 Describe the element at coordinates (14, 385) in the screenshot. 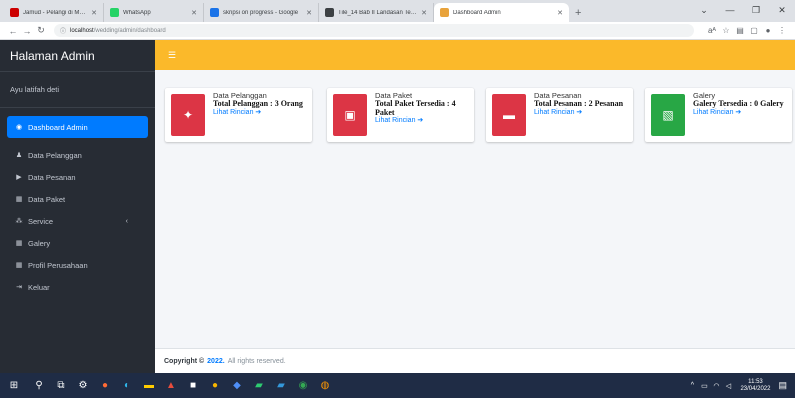

I see `windows-start-icon: ⊞` at that location.